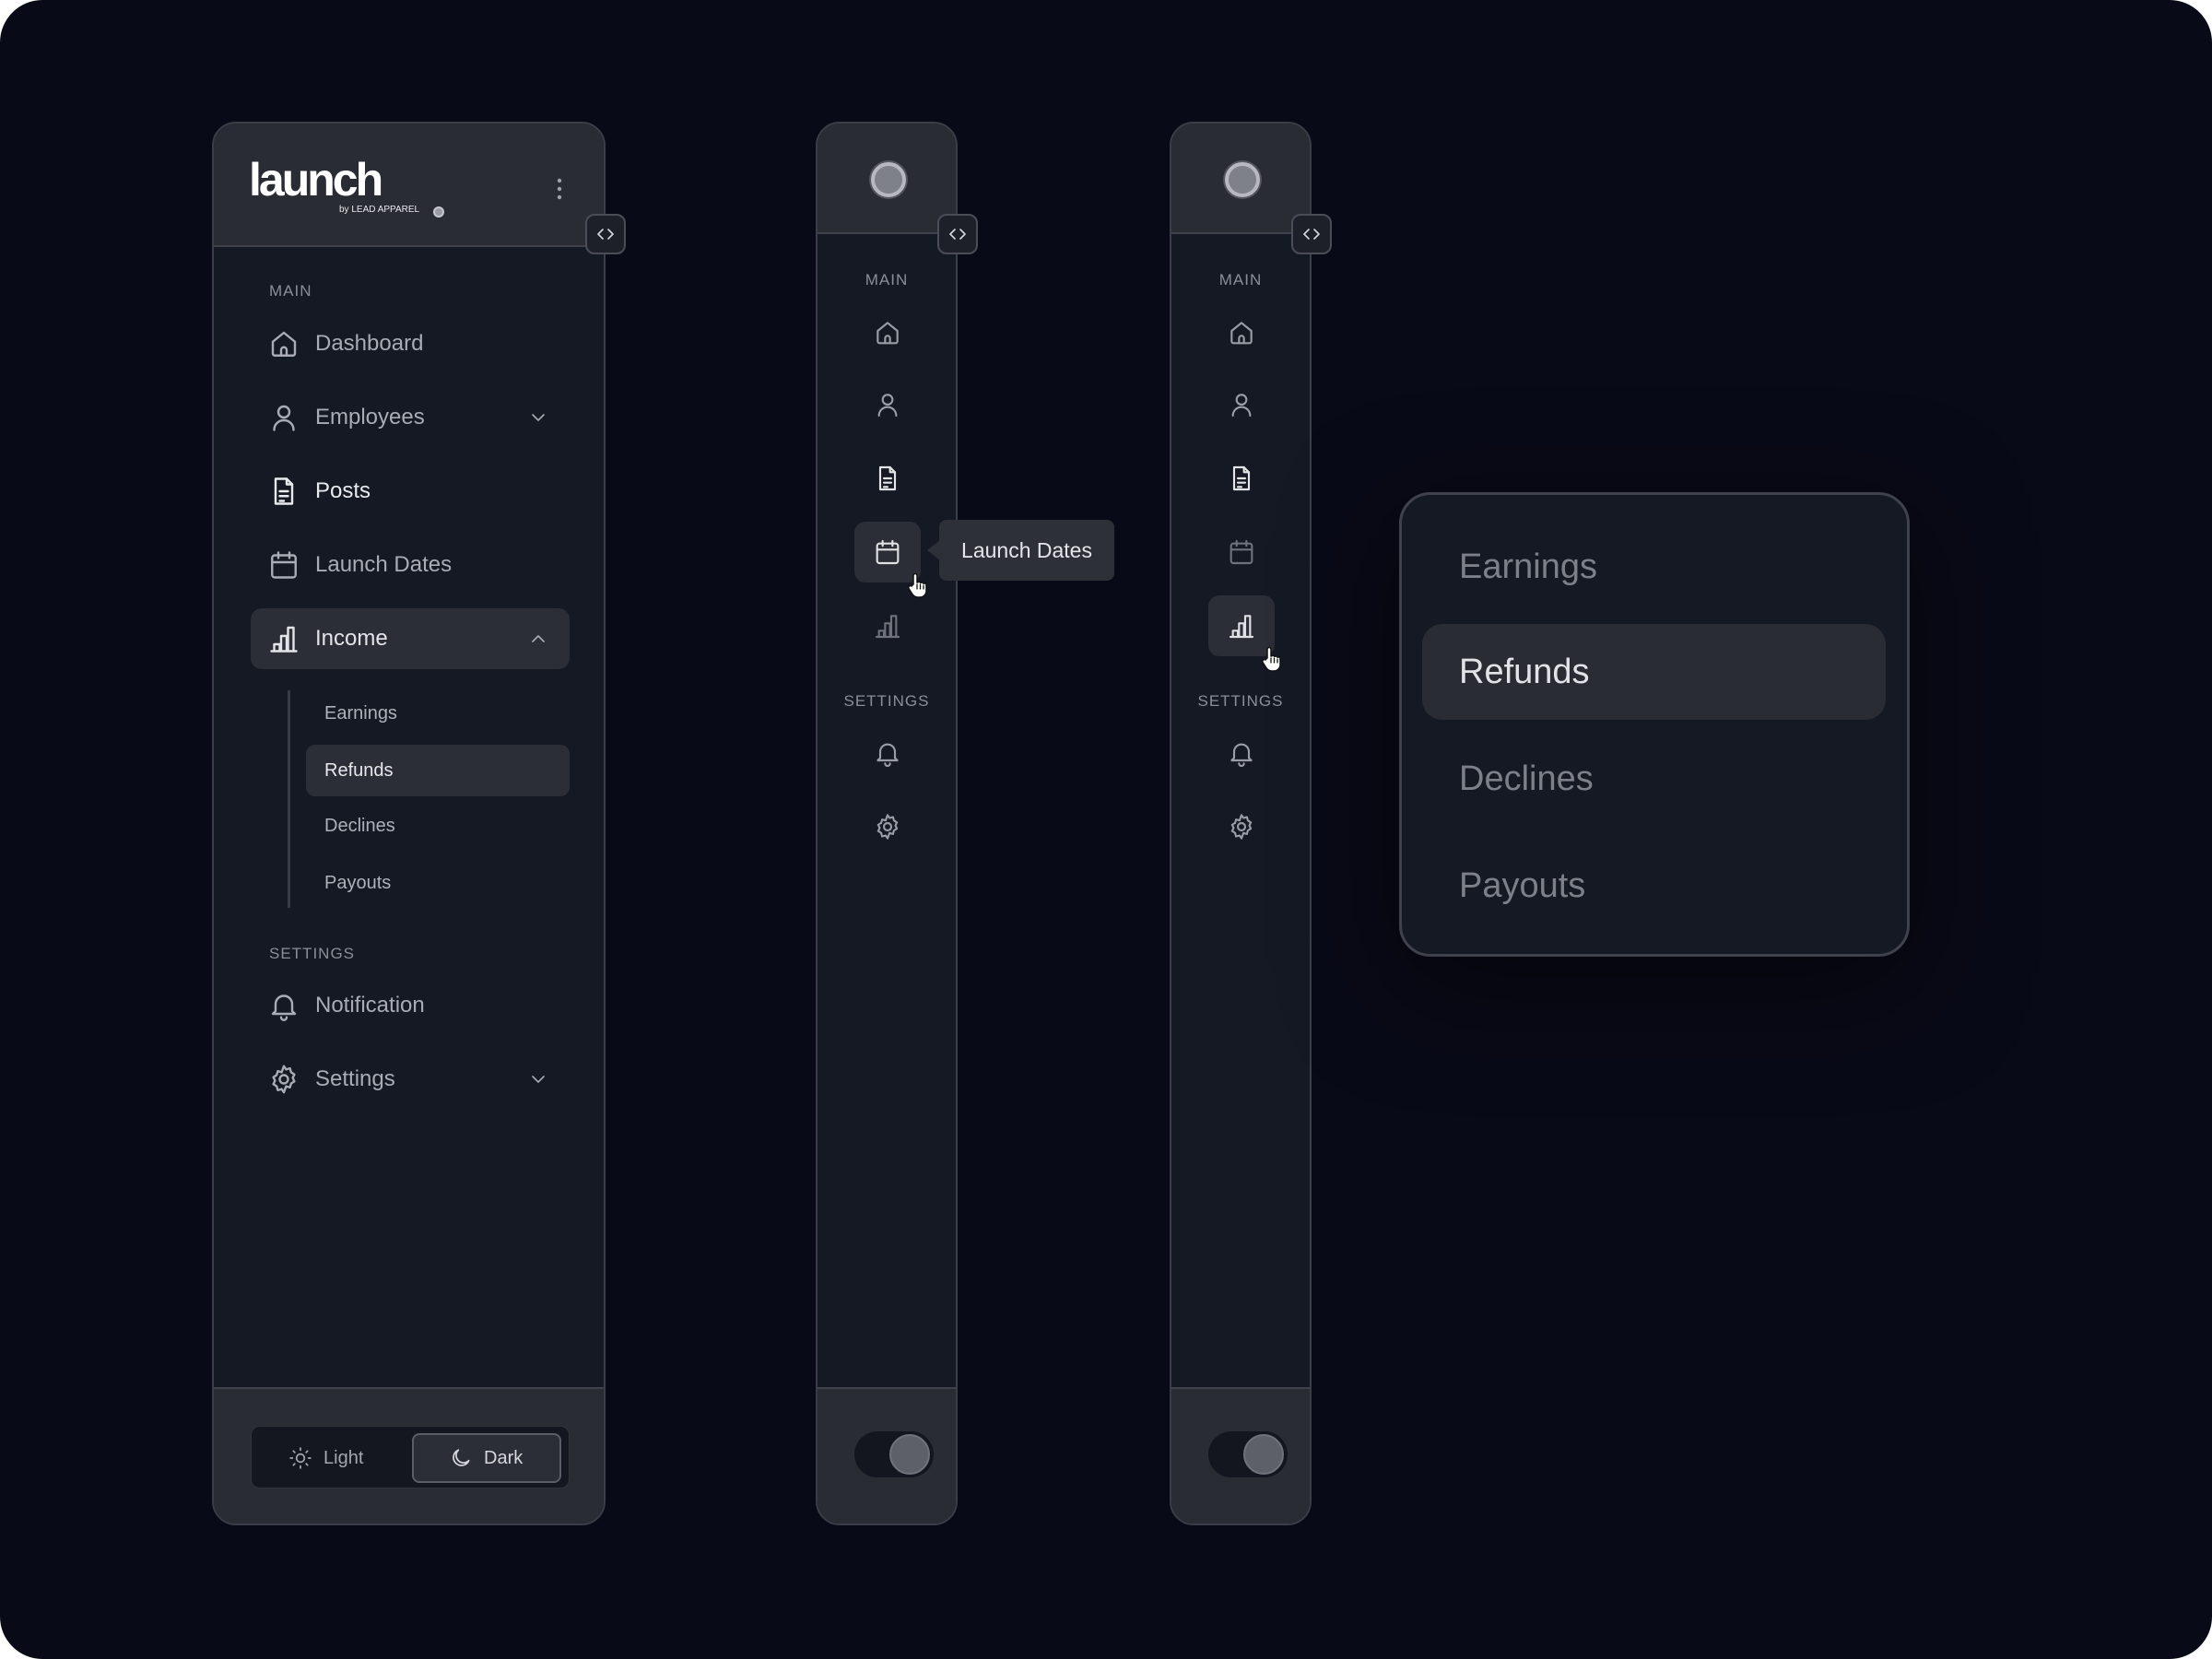  I want to click on sidebar-item-posts: Posts, so click(410, 491).